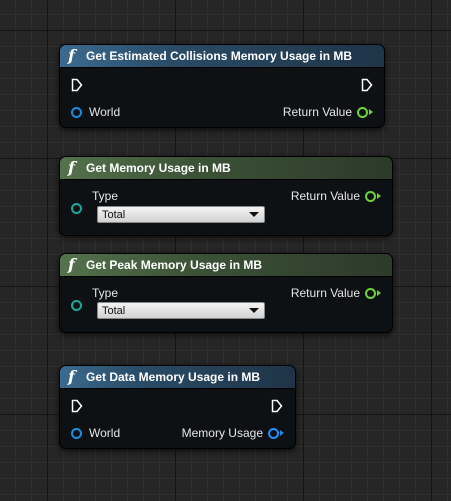 The width and height of the screenshot is (451, 501). I want to click on node-title: Get Memory Usage in MB, so click(158, 168).